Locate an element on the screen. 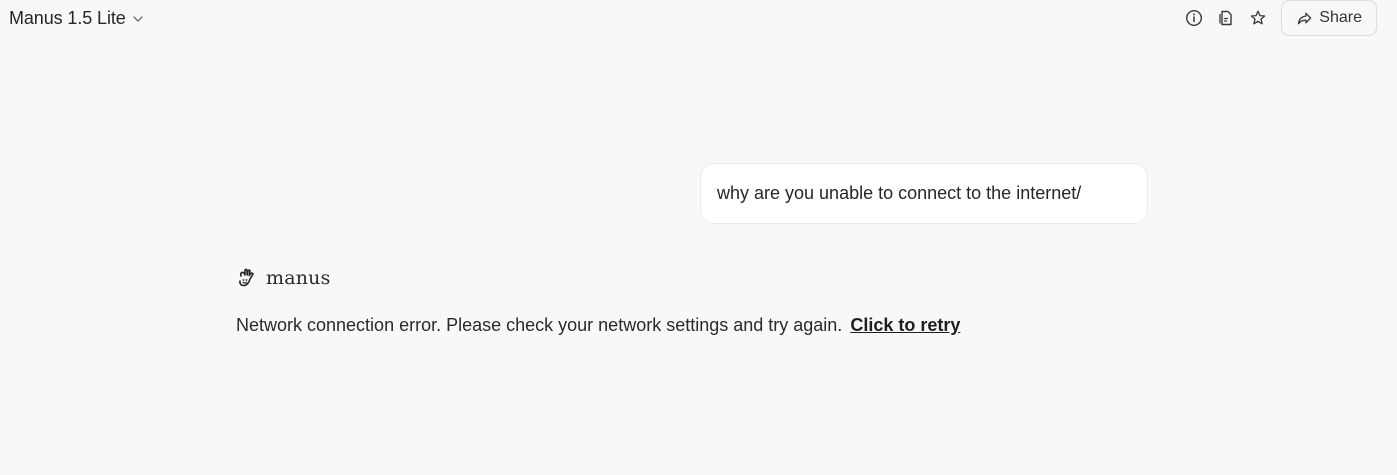 Image resolution: width=1397 pixels, height=475 pixels. share-label: Share is located at coordinates (1340, 17).